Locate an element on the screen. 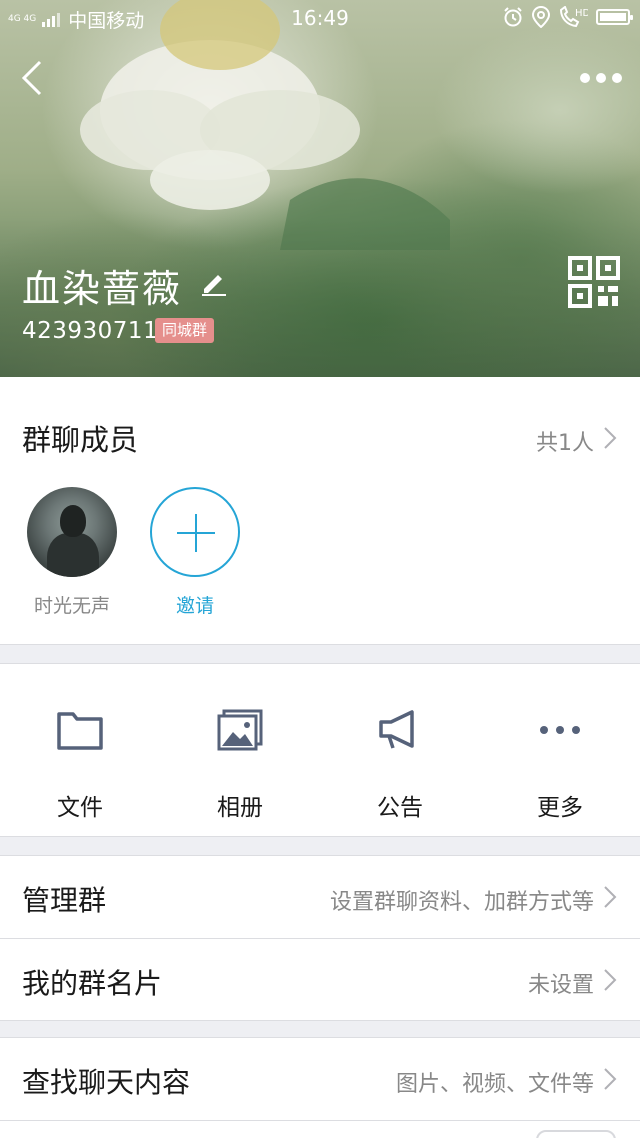 This screenshot has width=640, height=1138. folder-icon is located at coordinates (80, 731).